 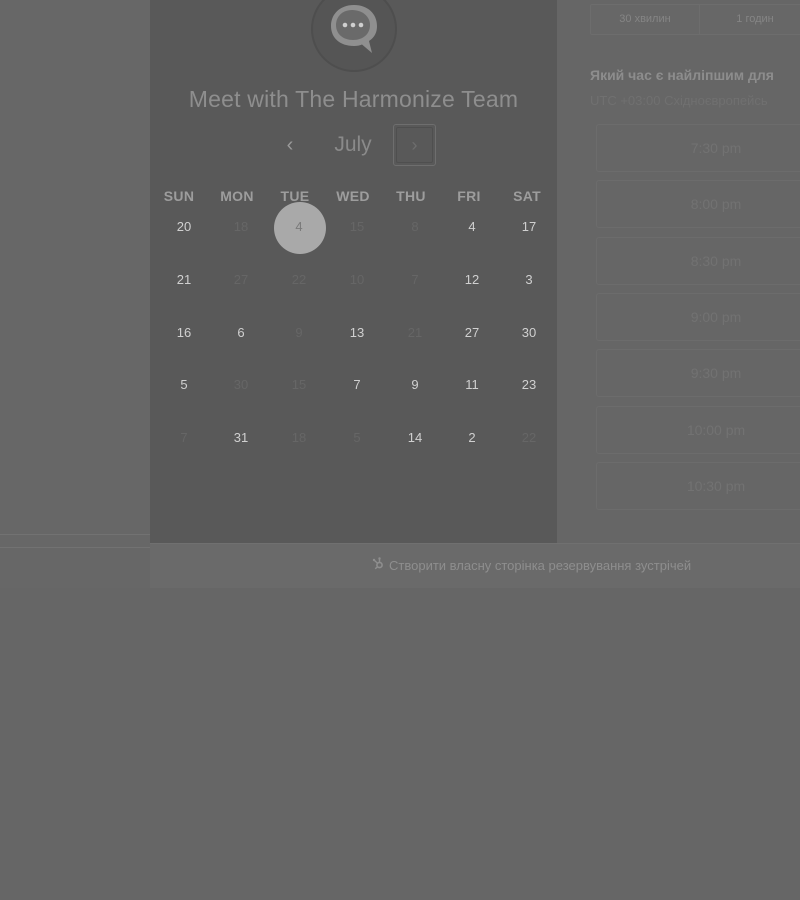 I want to click on calendar-day: 13, so click(x=357, y=333).